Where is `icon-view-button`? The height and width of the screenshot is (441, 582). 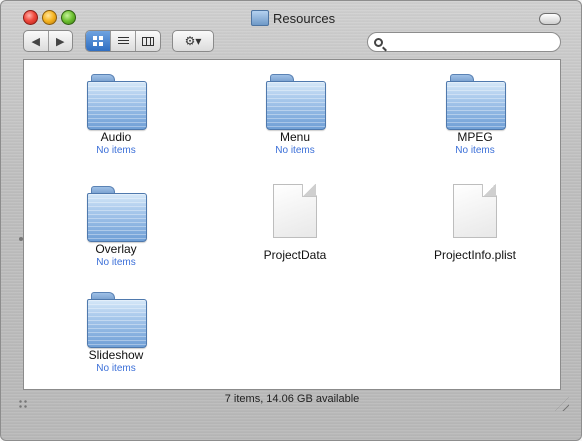
icon-view-button is located at coordinates (98, 41).